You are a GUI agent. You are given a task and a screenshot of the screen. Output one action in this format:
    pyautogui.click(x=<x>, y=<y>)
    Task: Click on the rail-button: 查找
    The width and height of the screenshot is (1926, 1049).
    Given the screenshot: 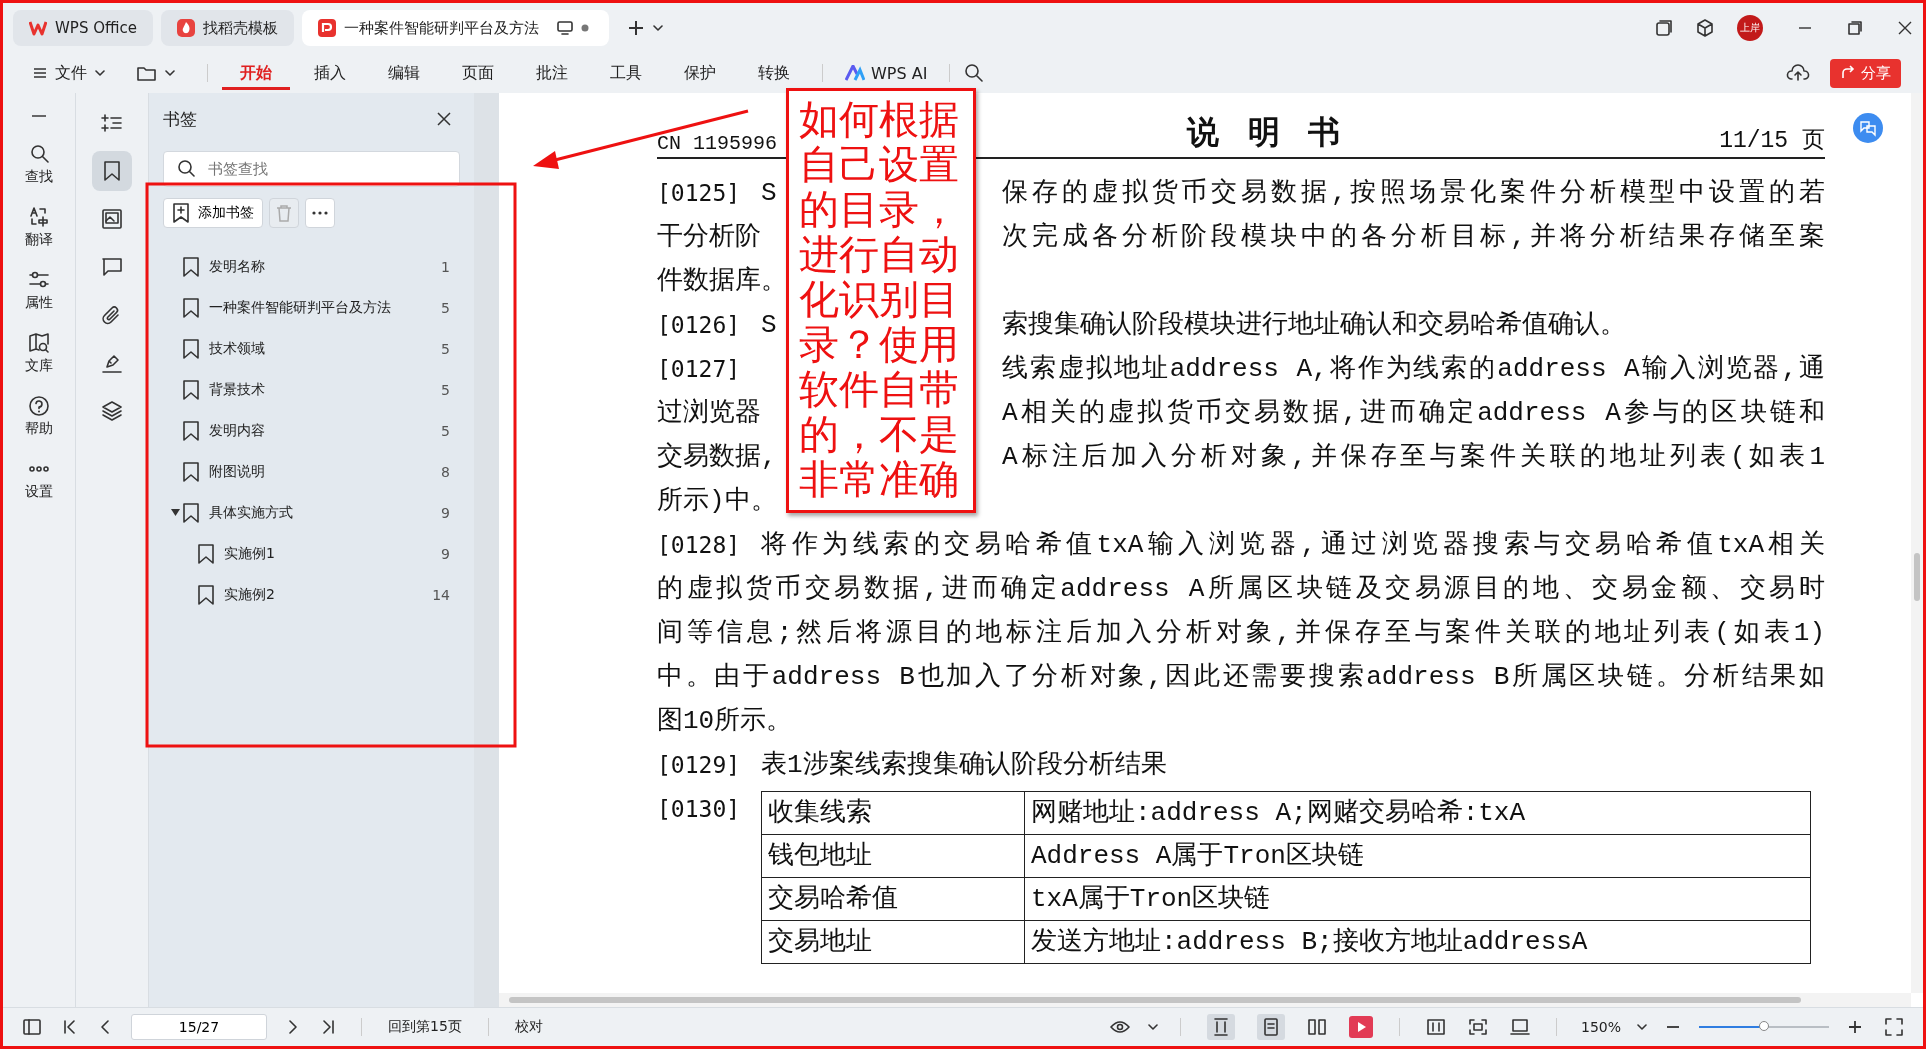 What is the action you would take?
    pyautogui.click(x=39, y=164)
    